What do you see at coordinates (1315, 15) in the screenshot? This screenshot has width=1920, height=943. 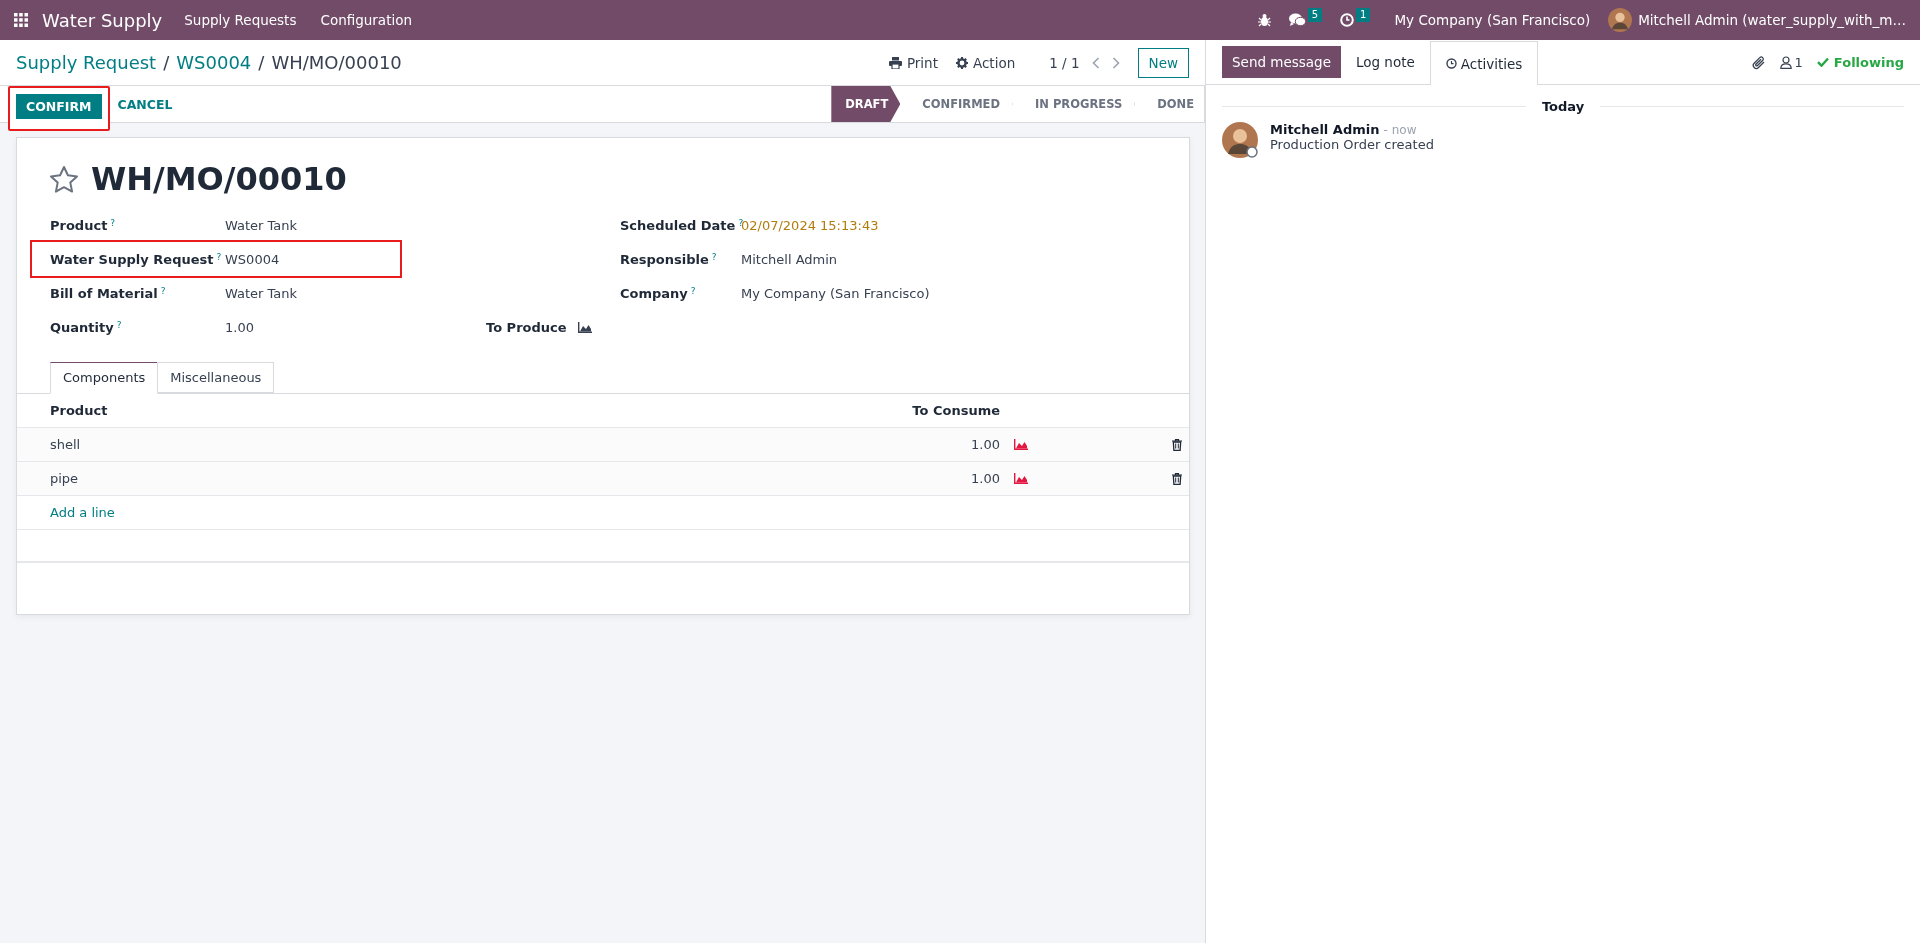 I see `message-count-badge: 5` at bounding box center [1315, 15].